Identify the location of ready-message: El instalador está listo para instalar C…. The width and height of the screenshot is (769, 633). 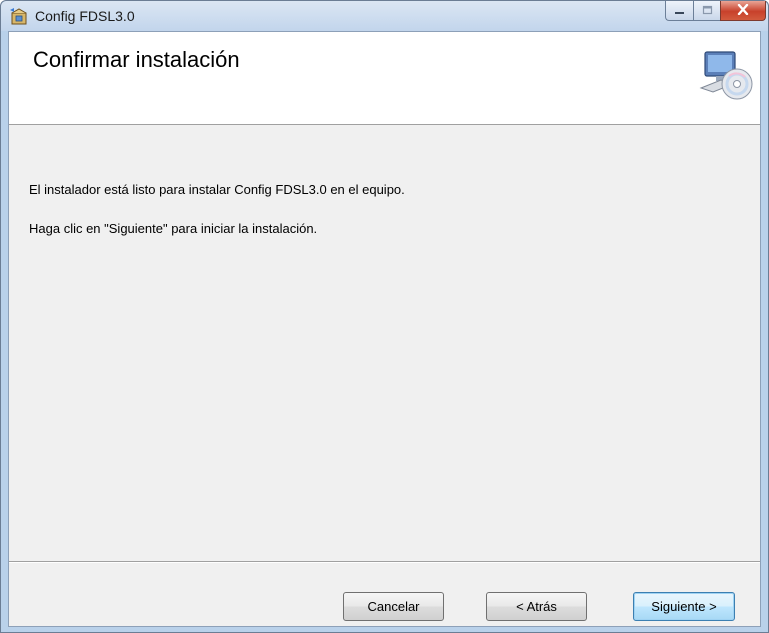
(217, 189).